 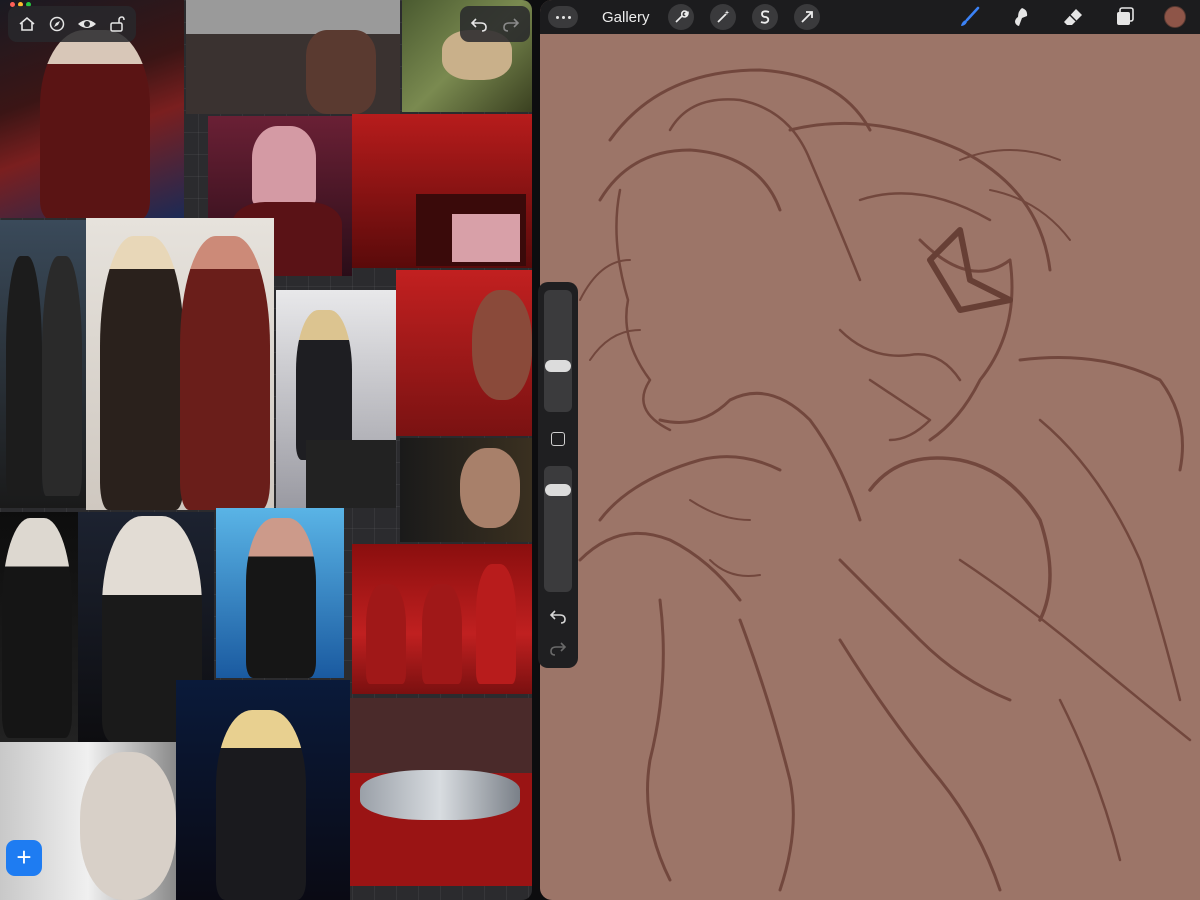 What do you see at coordinates (24, 858) in the screenshot?
I see `add-button: +` at bounding box center [24, 858].